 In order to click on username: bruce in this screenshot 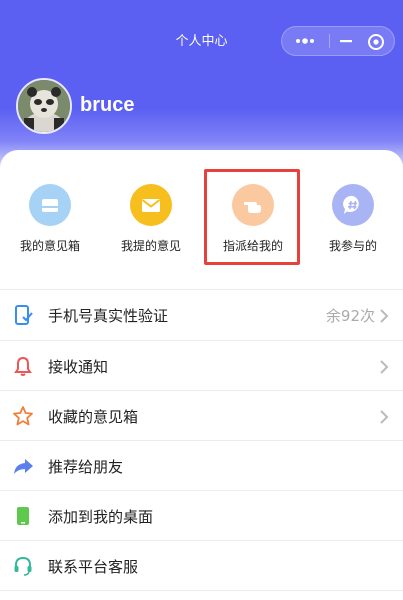, I will do `click(107, 105)`.